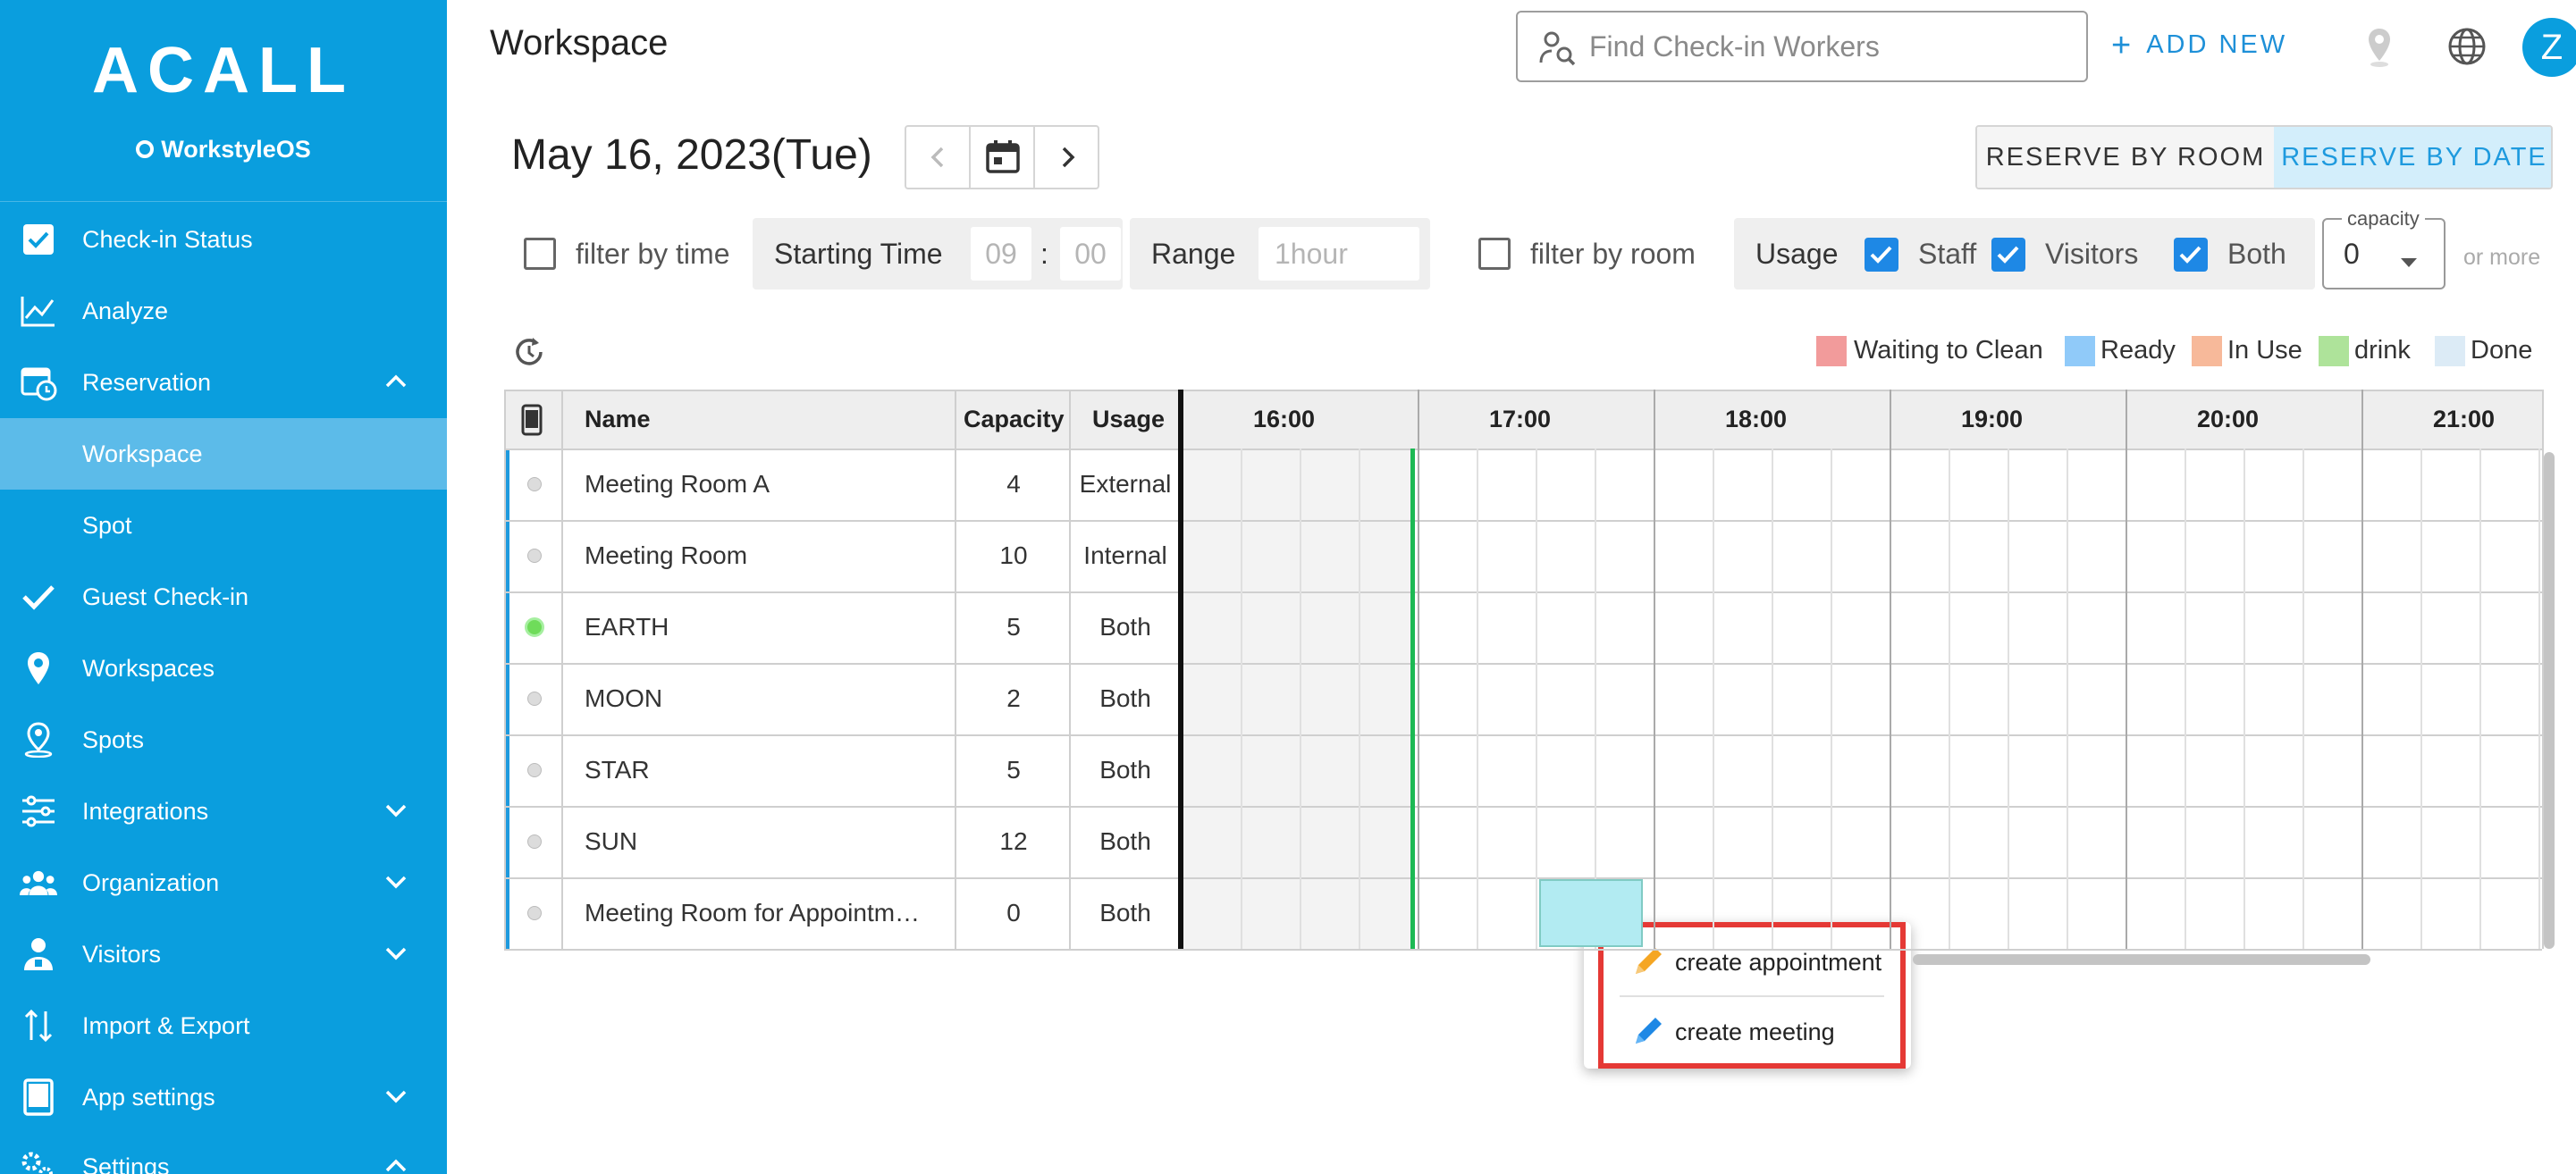 This screenshot has width=2576, height=1174. What do you see at coordinates (678, 485) in the screenshot?
I see `room-name: Meeting Room A` at bounding box center [678, 485].